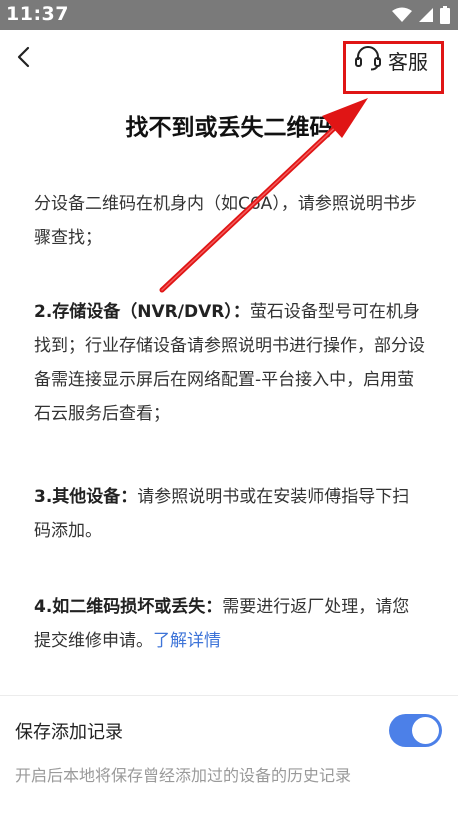 The width and height of the screenshot is (458, 820). I want to click on cellular-signal-icon, so click(426, 17).